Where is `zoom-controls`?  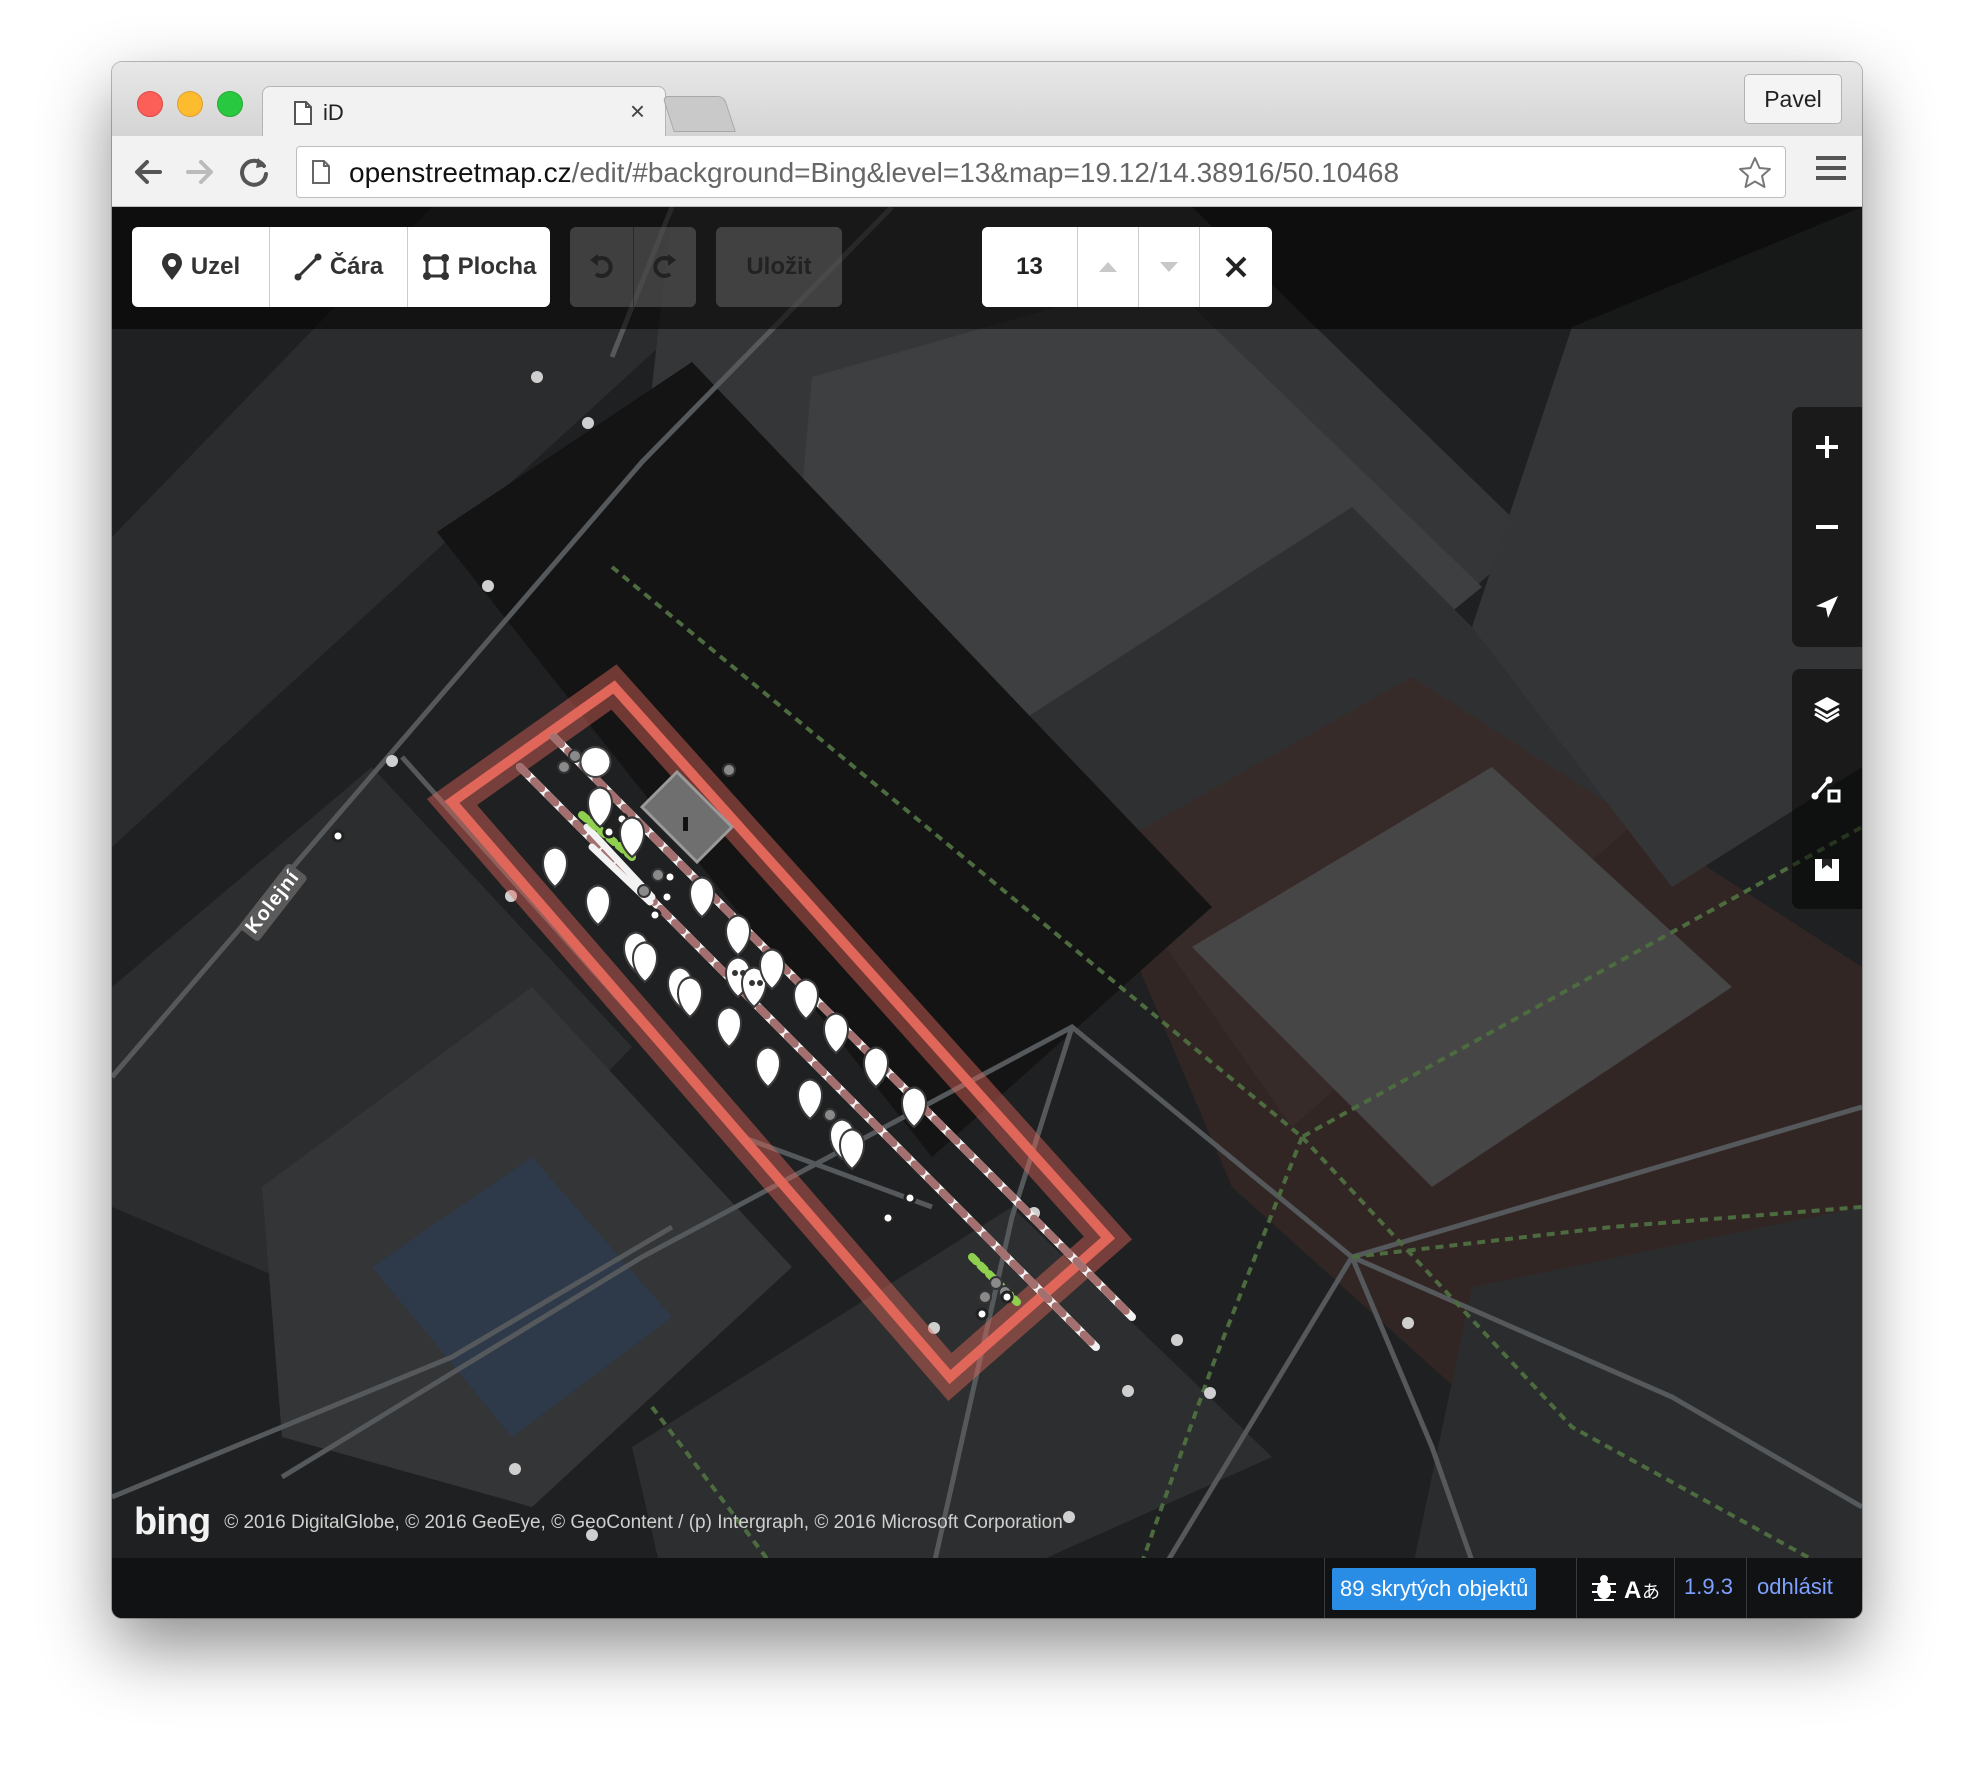
zoom-controls is located at coordinates (1827, 527).